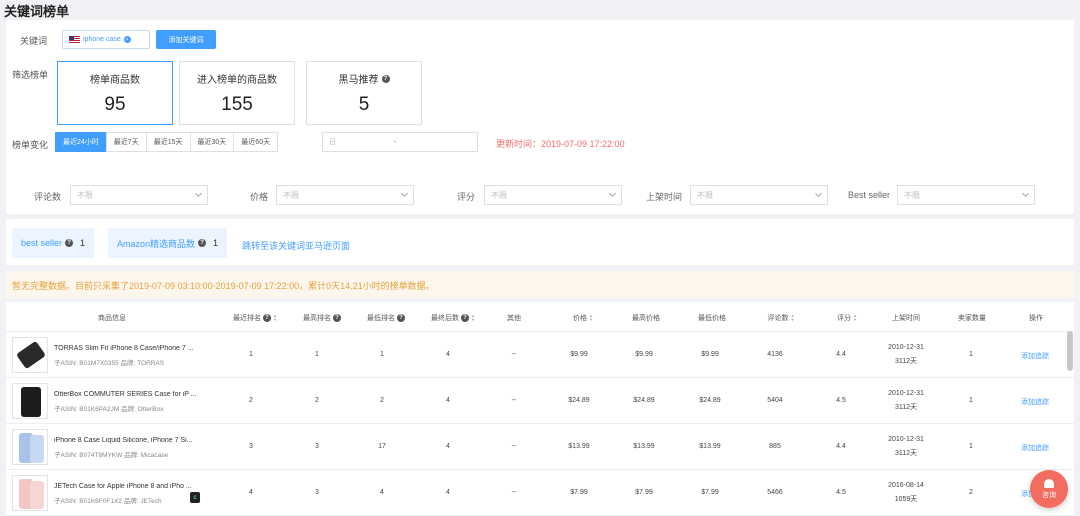 The height and width of the screenshot is (516, 1080). What do you see at coordinates (216, 243) in the screenshot?
I see `tag-count: 1` at bounding box center [216, 243].